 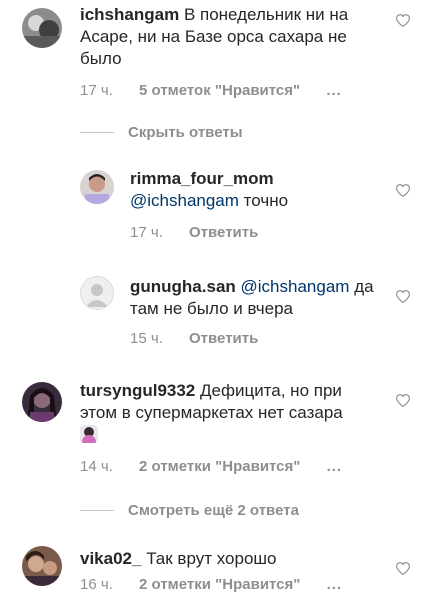 What do you see at coordinates (146, 232) in the screenshot?
I see `reply-time: 17 ч.` at bounding box center [146, 232].